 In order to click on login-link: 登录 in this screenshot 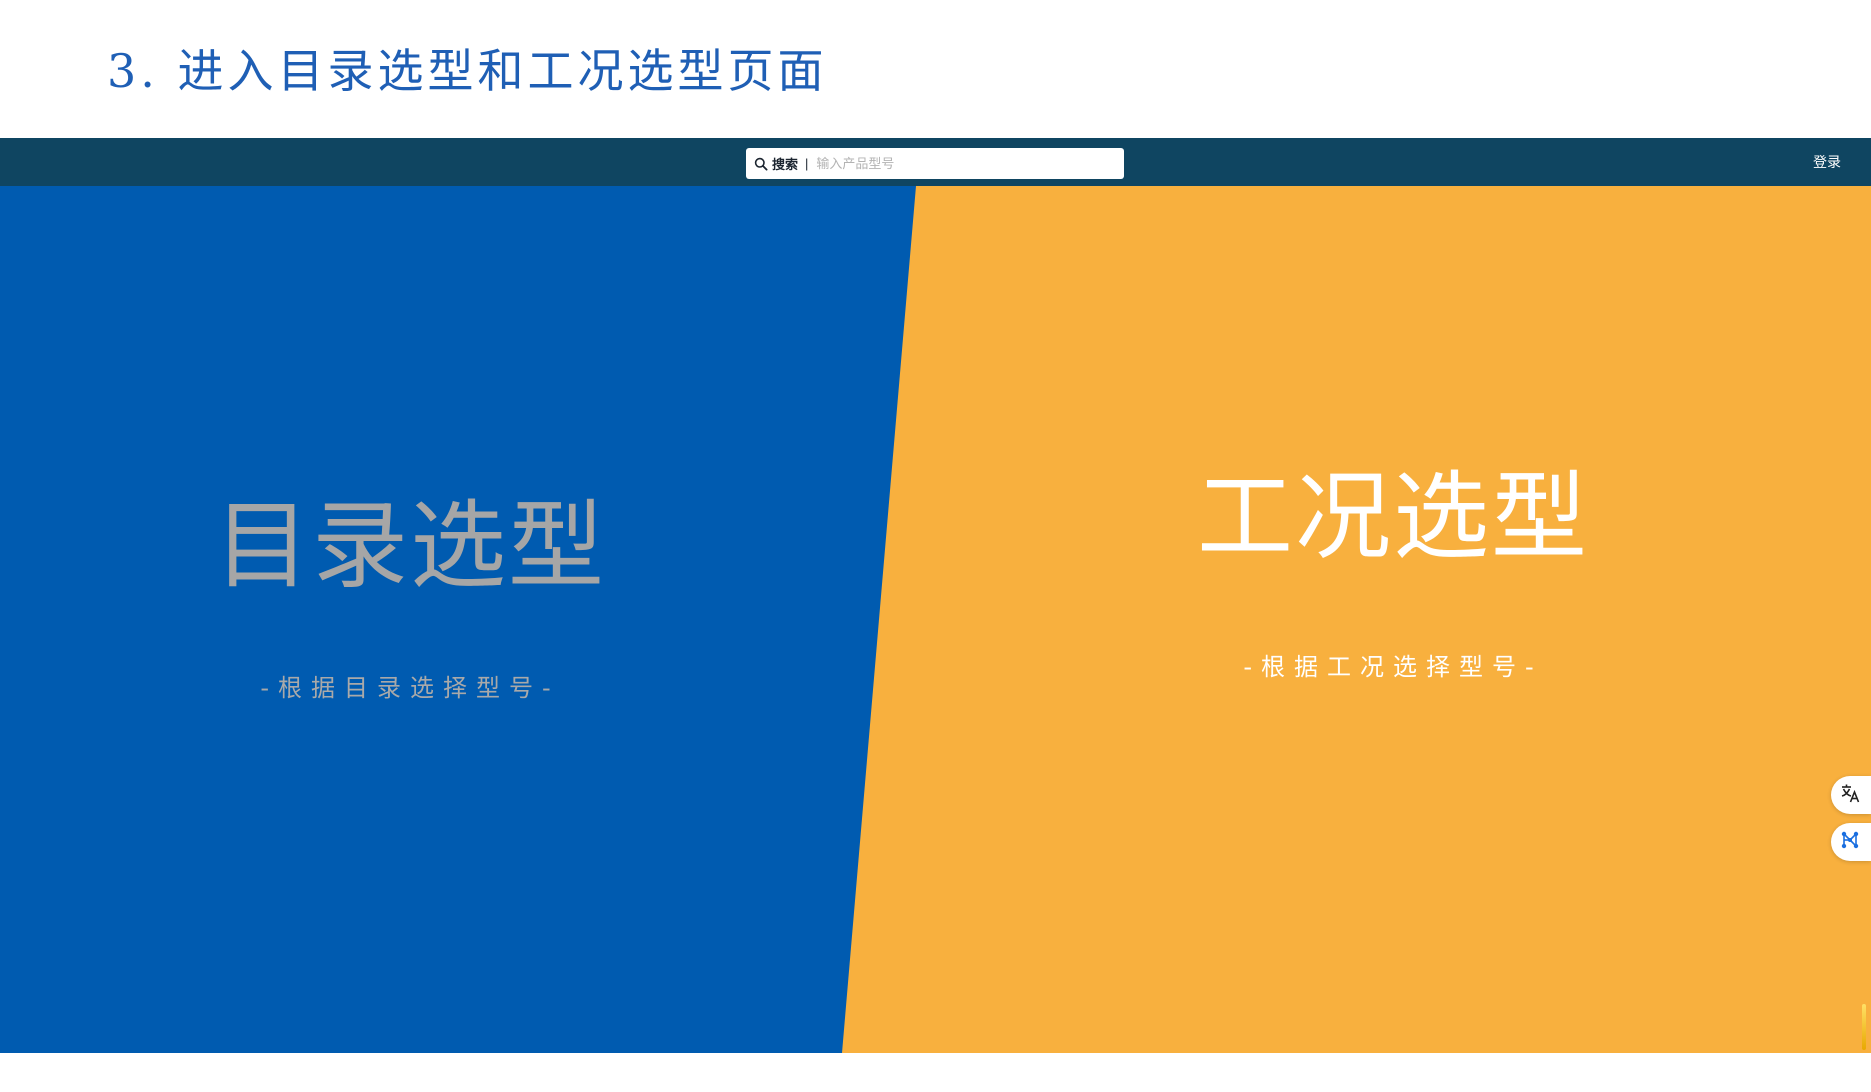, I will do `click(1827, 162)`.